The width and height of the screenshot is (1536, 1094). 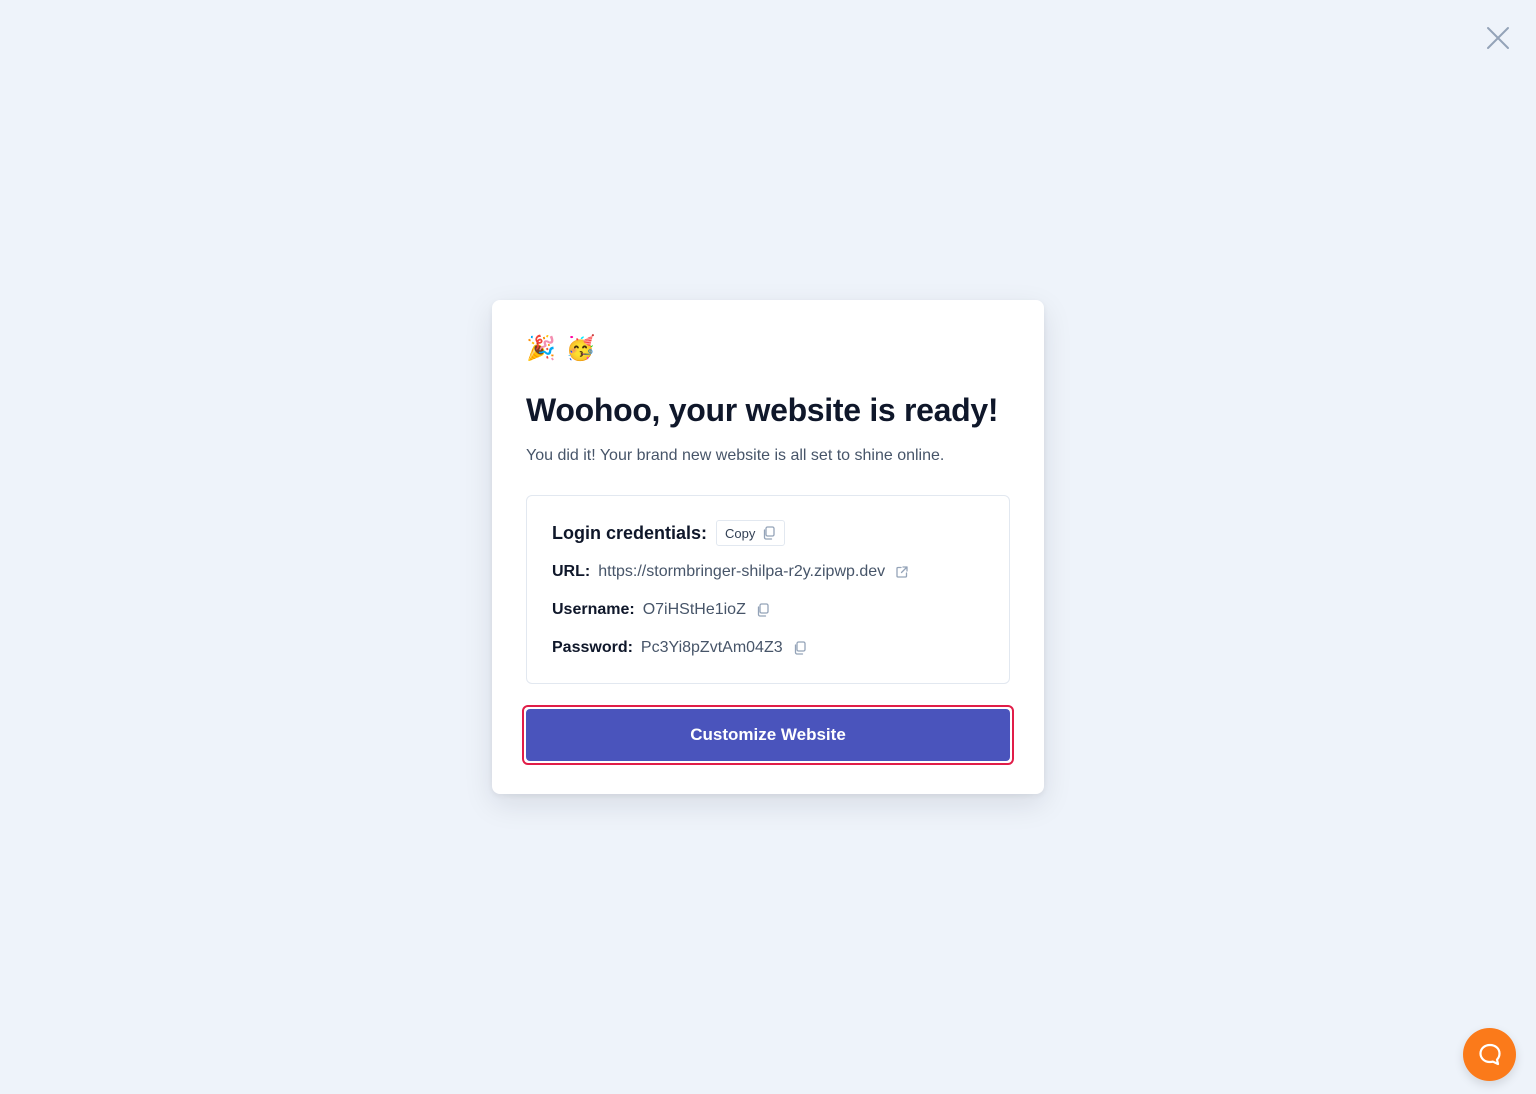 What do you see at coordinates (740, 533) in the screenshot?
I see `copy-button-label: Copy` at bounding box center [740, 533].